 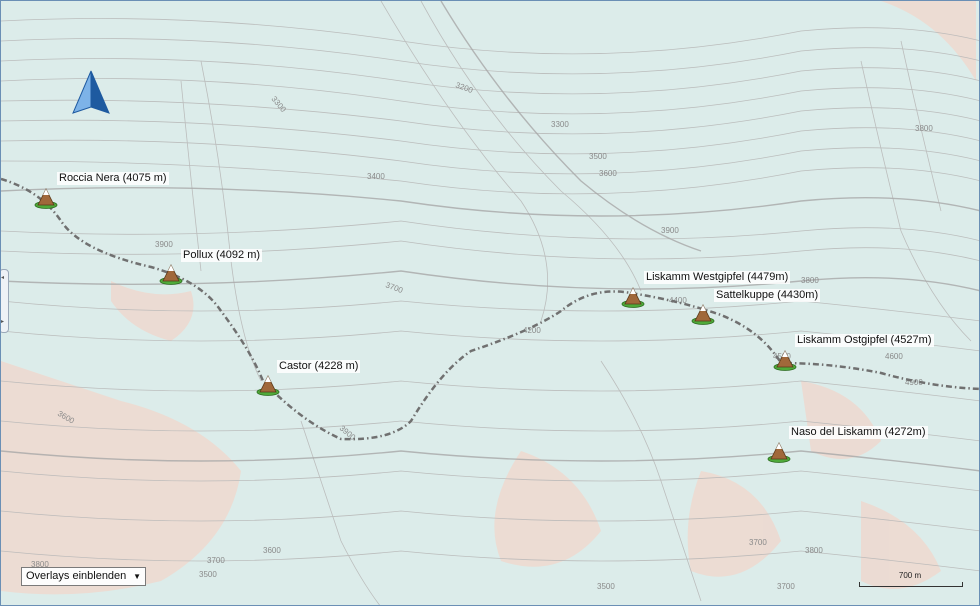 I want to click on scale-bar: 700 m, so click(x=911, y=579).